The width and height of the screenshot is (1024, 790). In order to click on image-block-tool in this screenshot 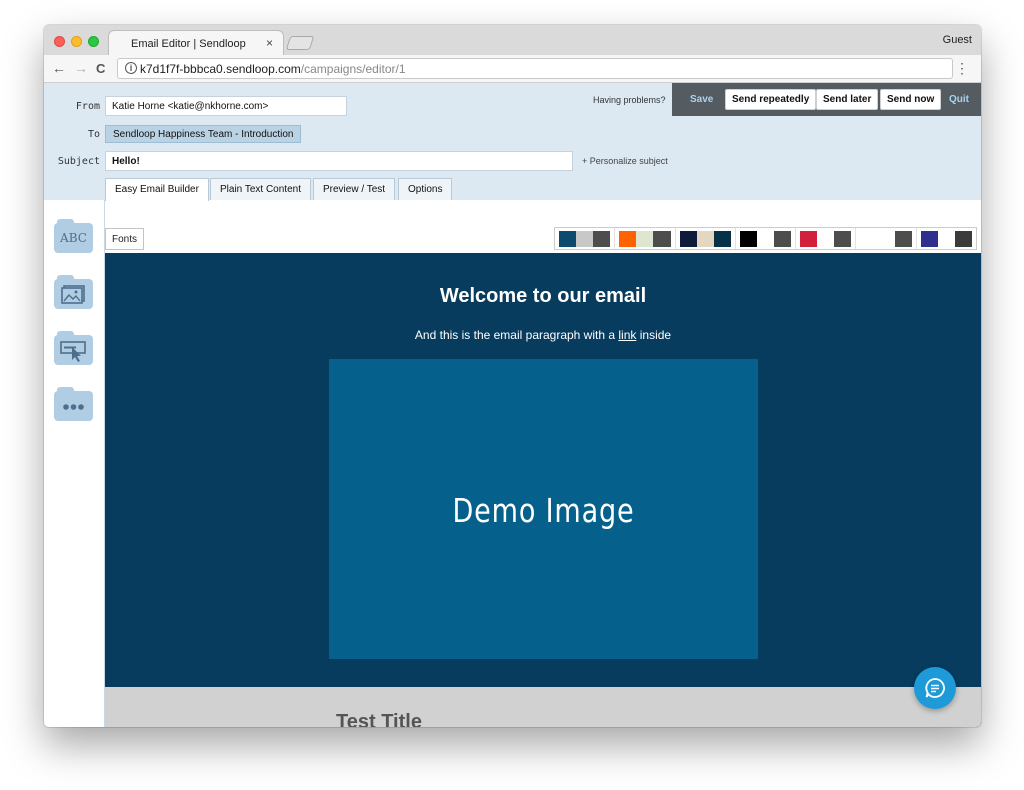, I will do `click(73, 292)`.